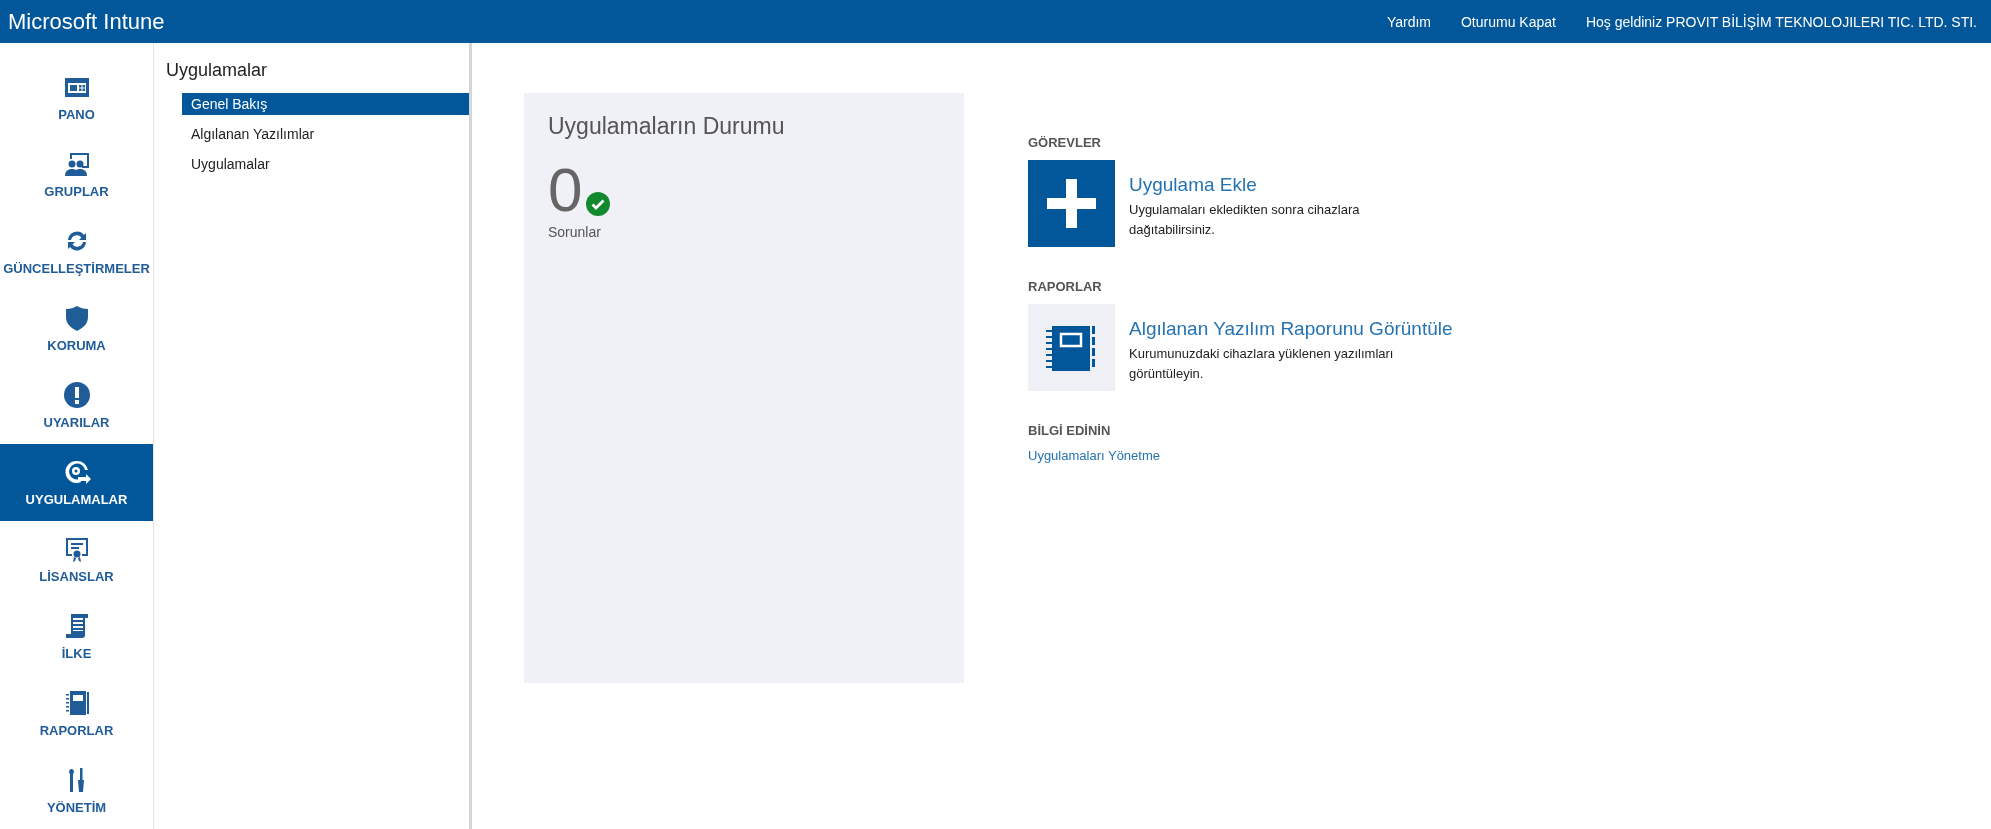 This screenshot has width=1991, height=829. What do you see at coordinates (1071, 203) in the screenshot?
I see `plus-tile-icon` at bounding box center [1071, 203].